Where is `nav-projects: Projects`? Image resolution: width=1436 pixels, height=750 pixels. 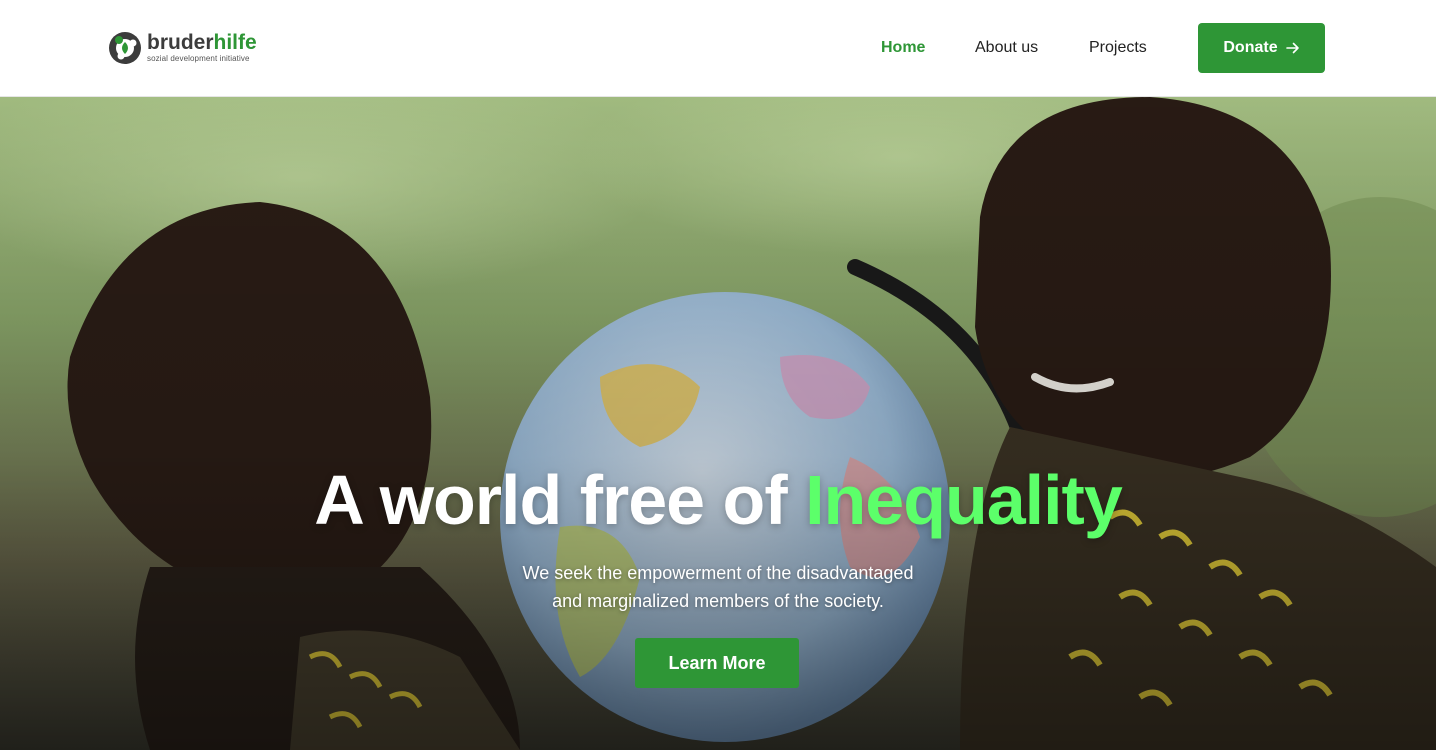 nav-projects: Projects is located at coordinates (1118, 48).